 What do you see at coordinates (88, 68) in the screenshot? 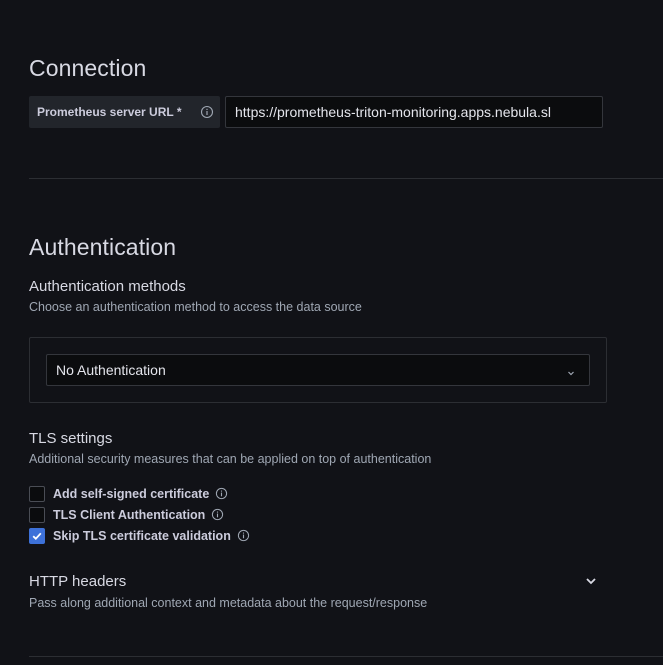
I see `connection-heading: Connection` at bounding box center [88, 68].